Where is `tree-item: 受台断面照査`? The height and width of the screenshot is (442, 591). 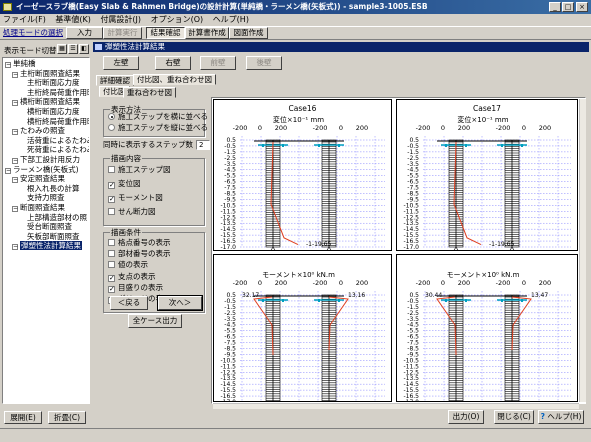 tree-item: 受台断面照査 is located at coordinates (46, 227).